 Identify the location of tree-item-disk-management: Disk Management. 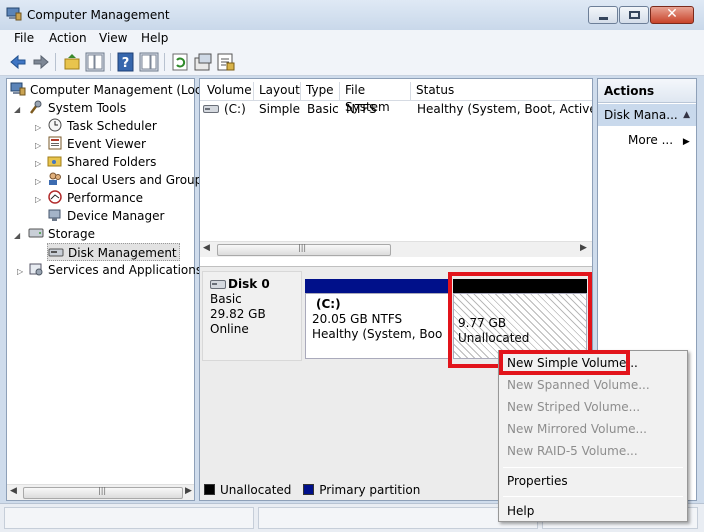
(113, 252).